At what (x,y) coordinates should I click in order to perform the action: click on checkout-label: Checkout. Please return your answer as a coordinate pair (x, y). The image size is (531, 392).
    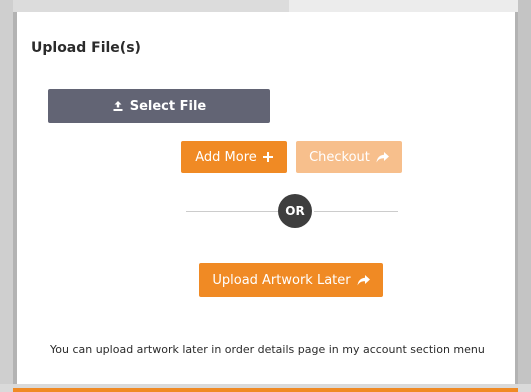
    Looking at the image, I should click on (339, 157).